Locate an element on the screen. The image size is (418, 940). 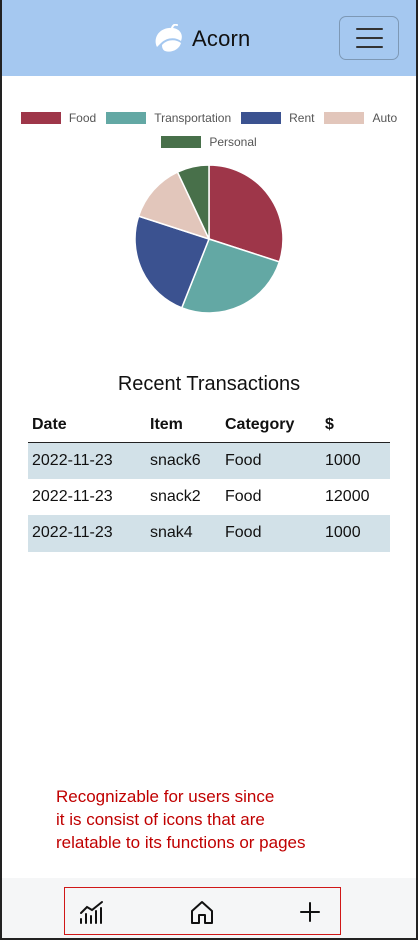
table-row: 2022-11-23 snack2 Food 12000 is located at coordinates (209, 497).